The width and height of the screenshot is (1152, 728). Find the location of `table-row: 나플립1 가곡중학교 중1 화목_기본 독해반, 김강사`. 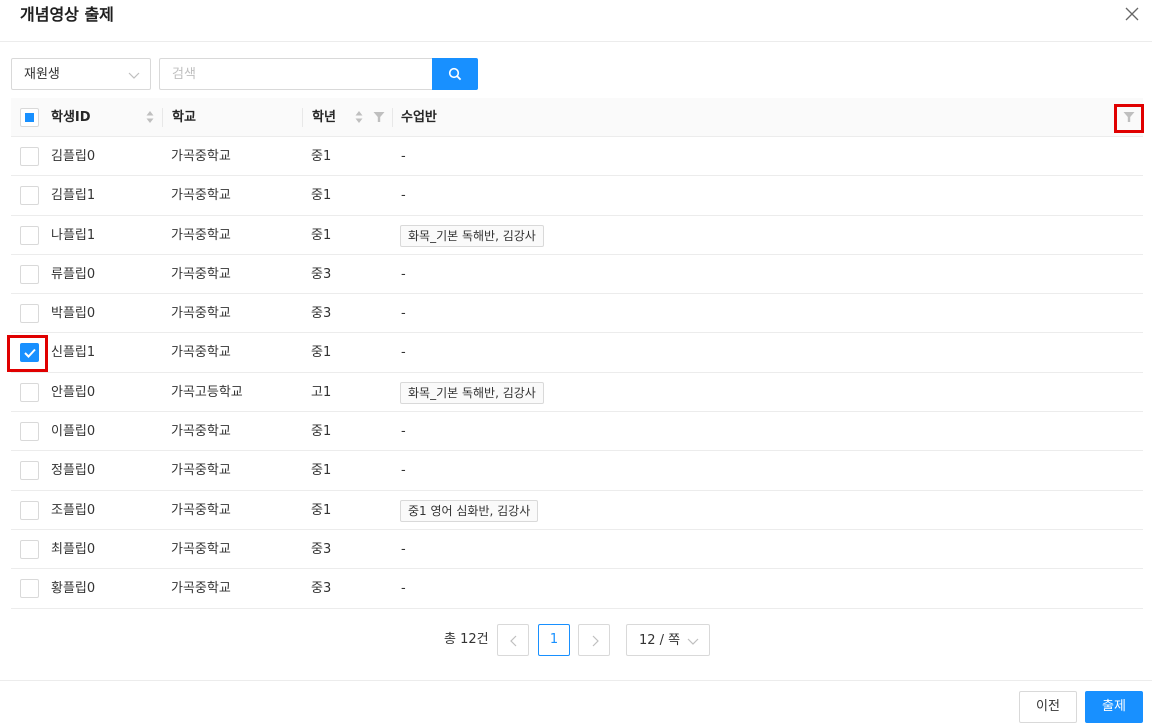

table-row: 나플립1 가곡중학교 중1 화목_기본 독해반, 김강사 is located at coordinates (577, 235).